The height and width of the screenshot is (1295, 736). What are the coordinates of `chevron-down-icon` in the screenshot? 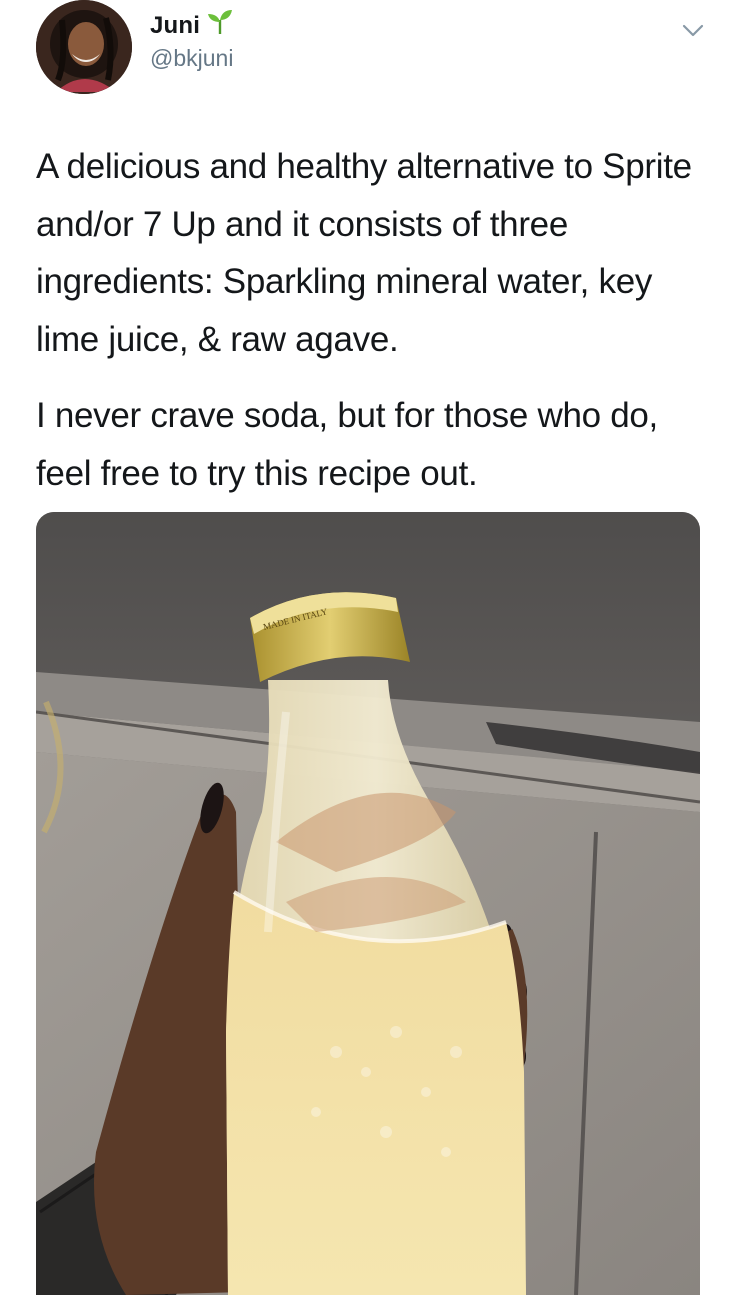 It's located at (693, 30).